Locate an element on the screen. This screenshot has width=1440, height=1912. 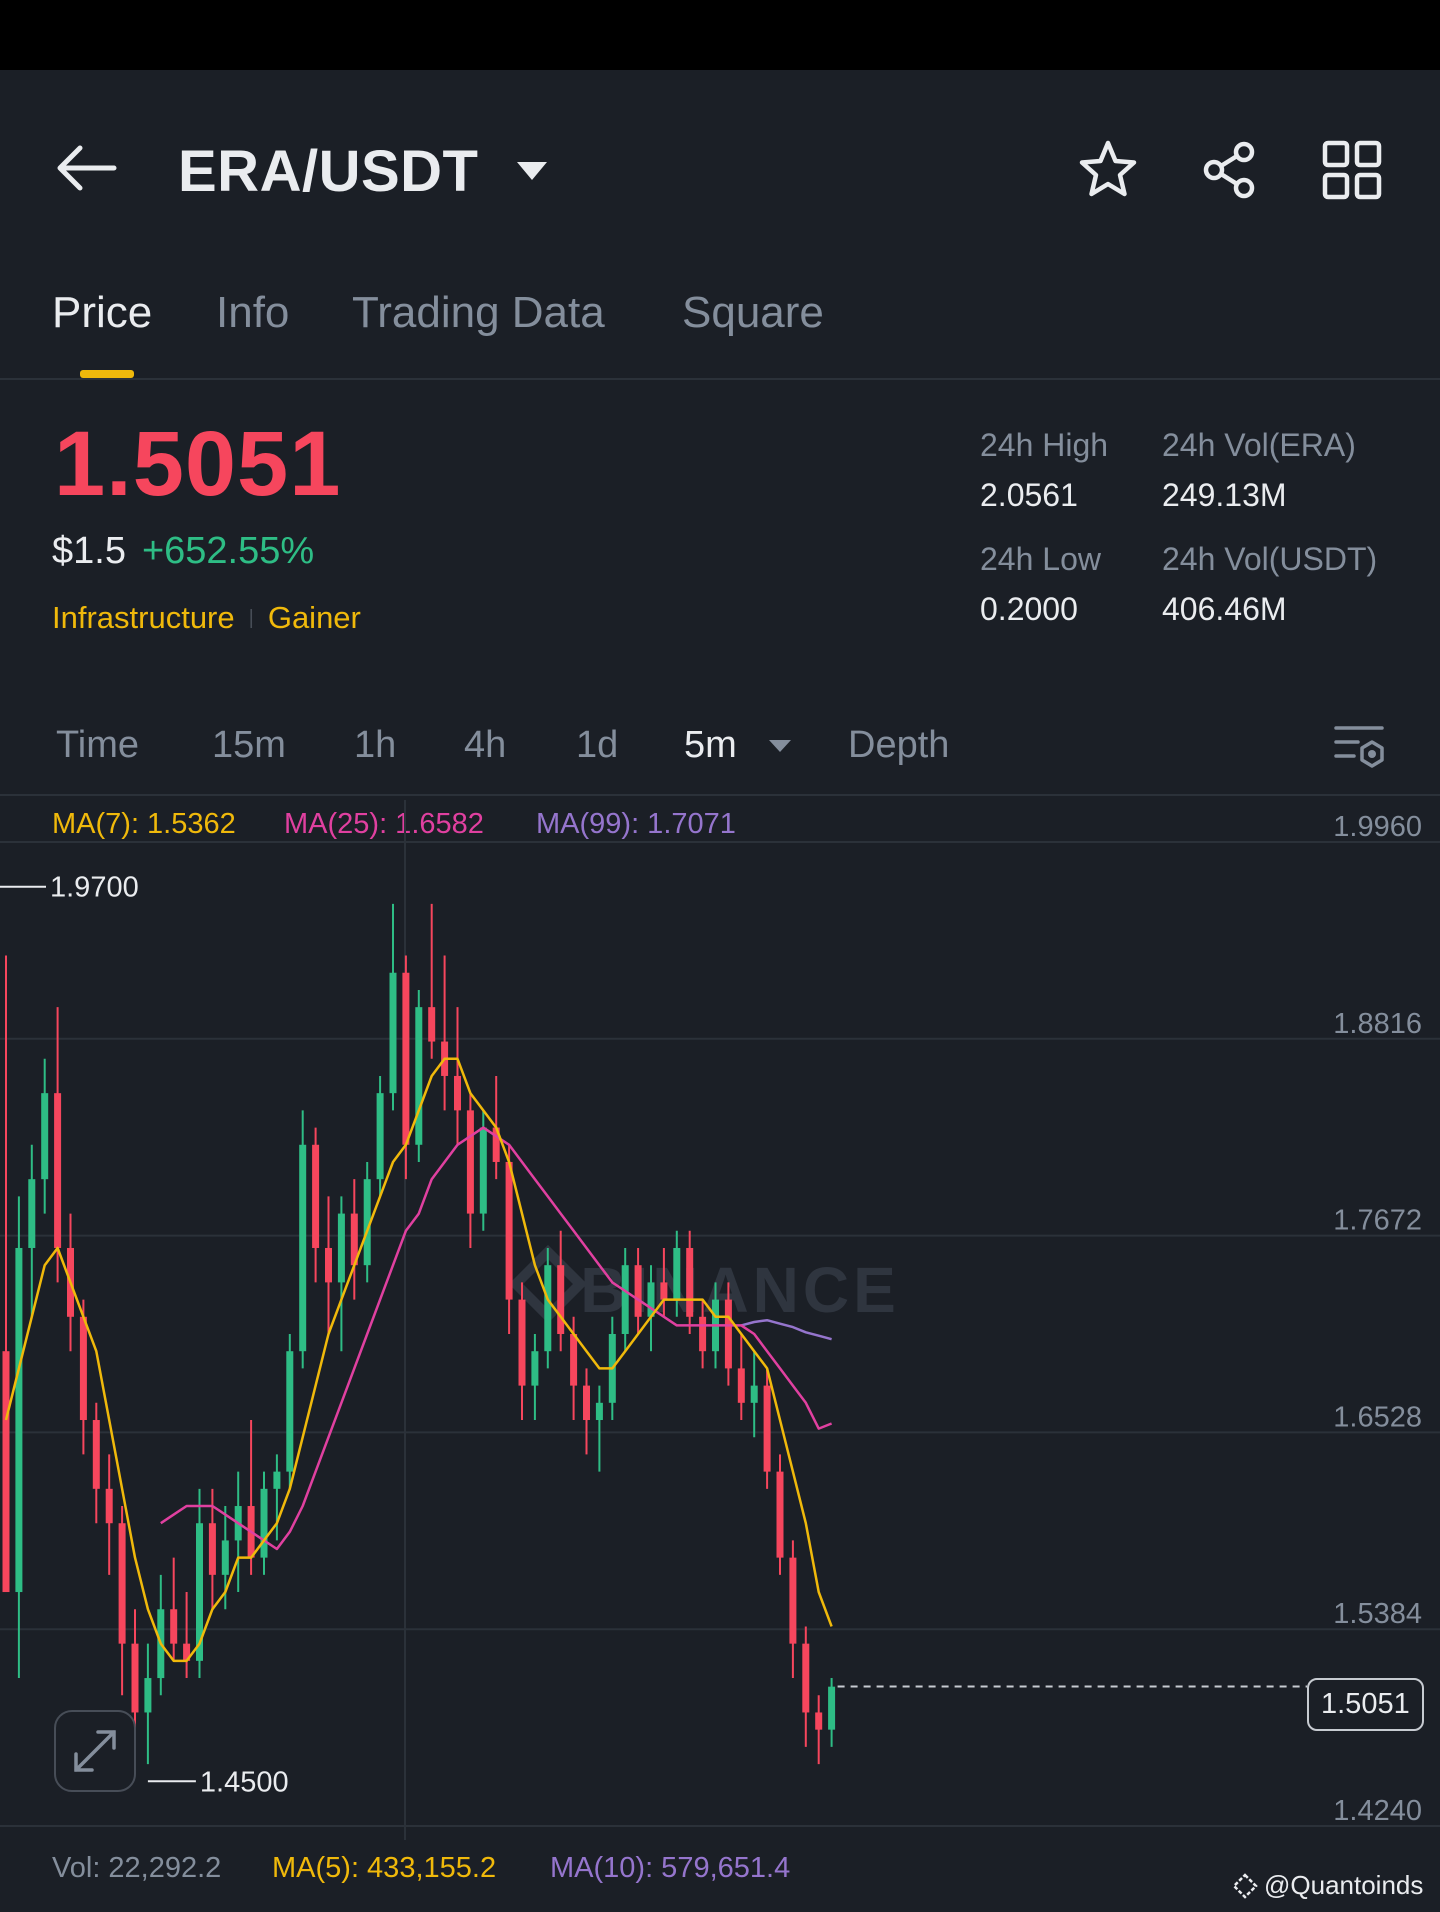
favorite-button is located at coordinates (1108, 170).